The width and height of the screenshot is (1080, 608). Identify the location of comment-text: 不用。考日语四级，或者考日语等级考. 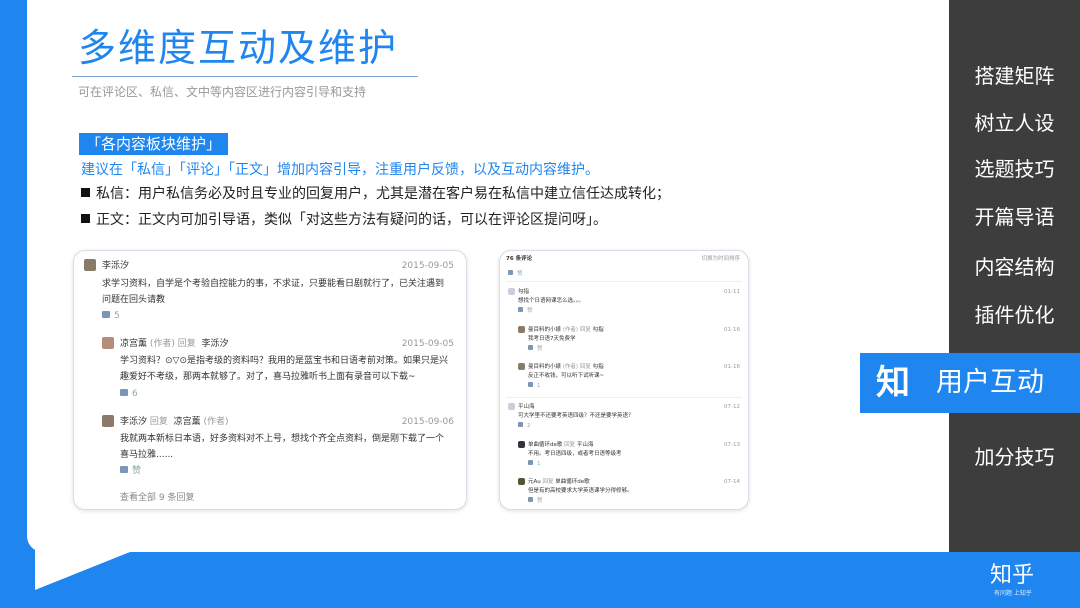
(575, 454).